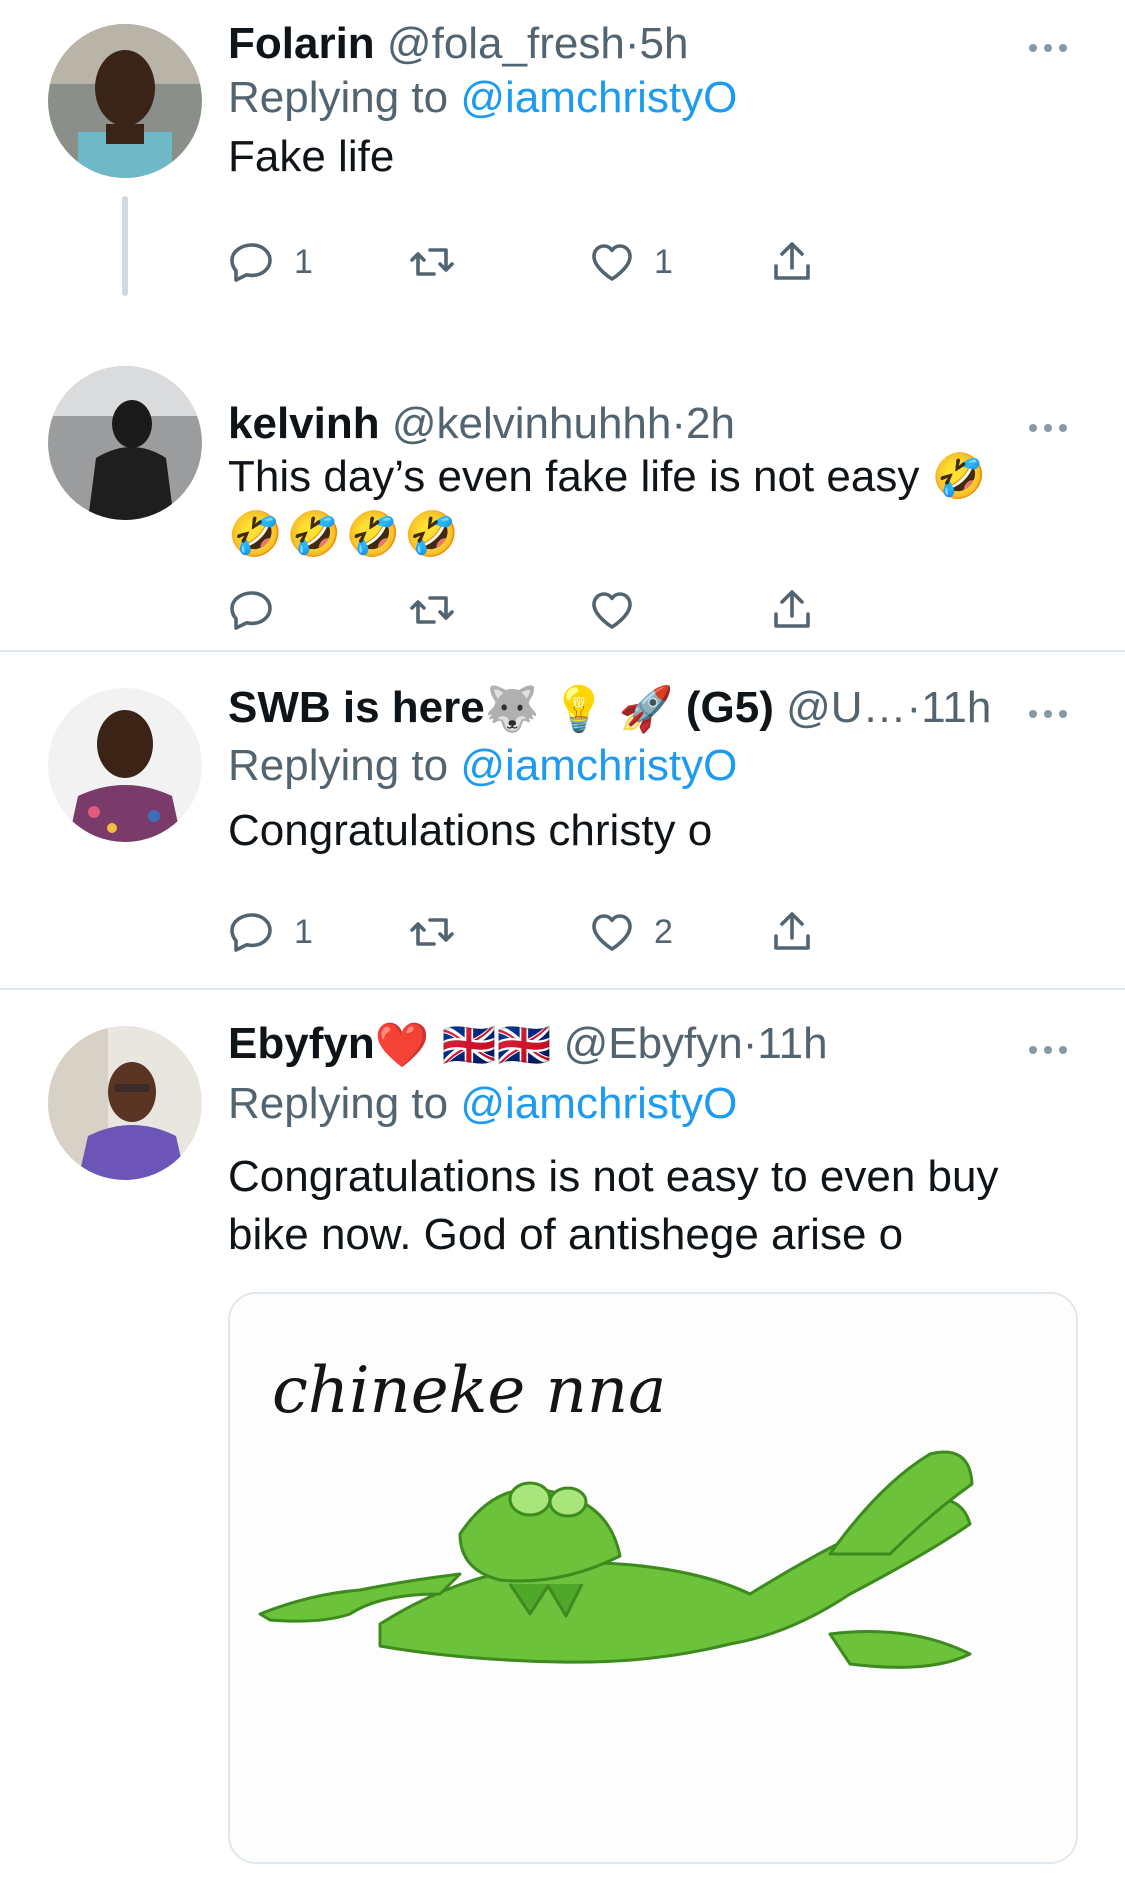 This screenshot has height=1881, width=1125. I want to click on action-bar, so click(588, 610).